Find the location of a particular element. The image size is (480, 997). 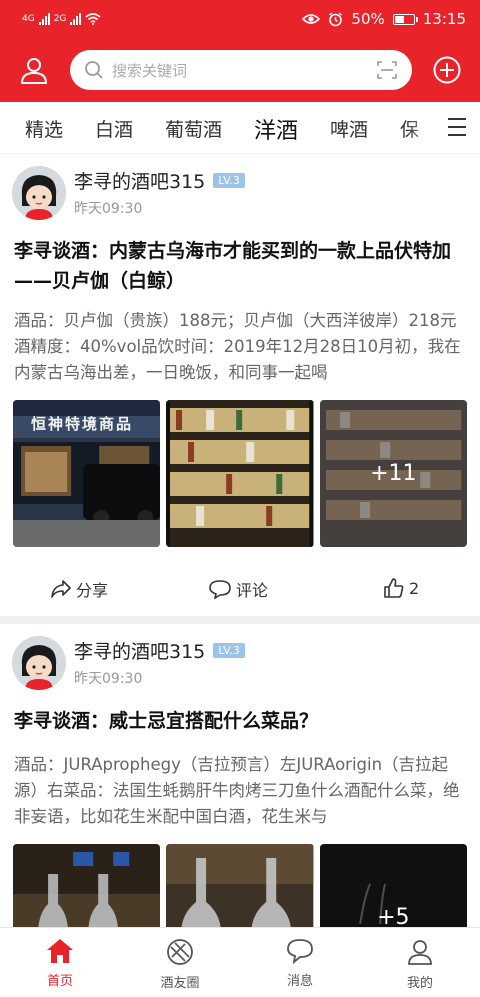

battery-icon is located at coordinates (405, 19).